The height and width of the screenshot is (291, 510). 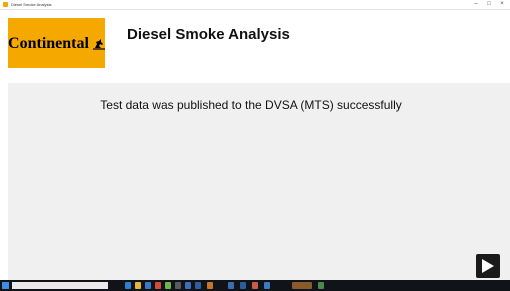 I want to click on taskbar, so click(x=255, y=285).